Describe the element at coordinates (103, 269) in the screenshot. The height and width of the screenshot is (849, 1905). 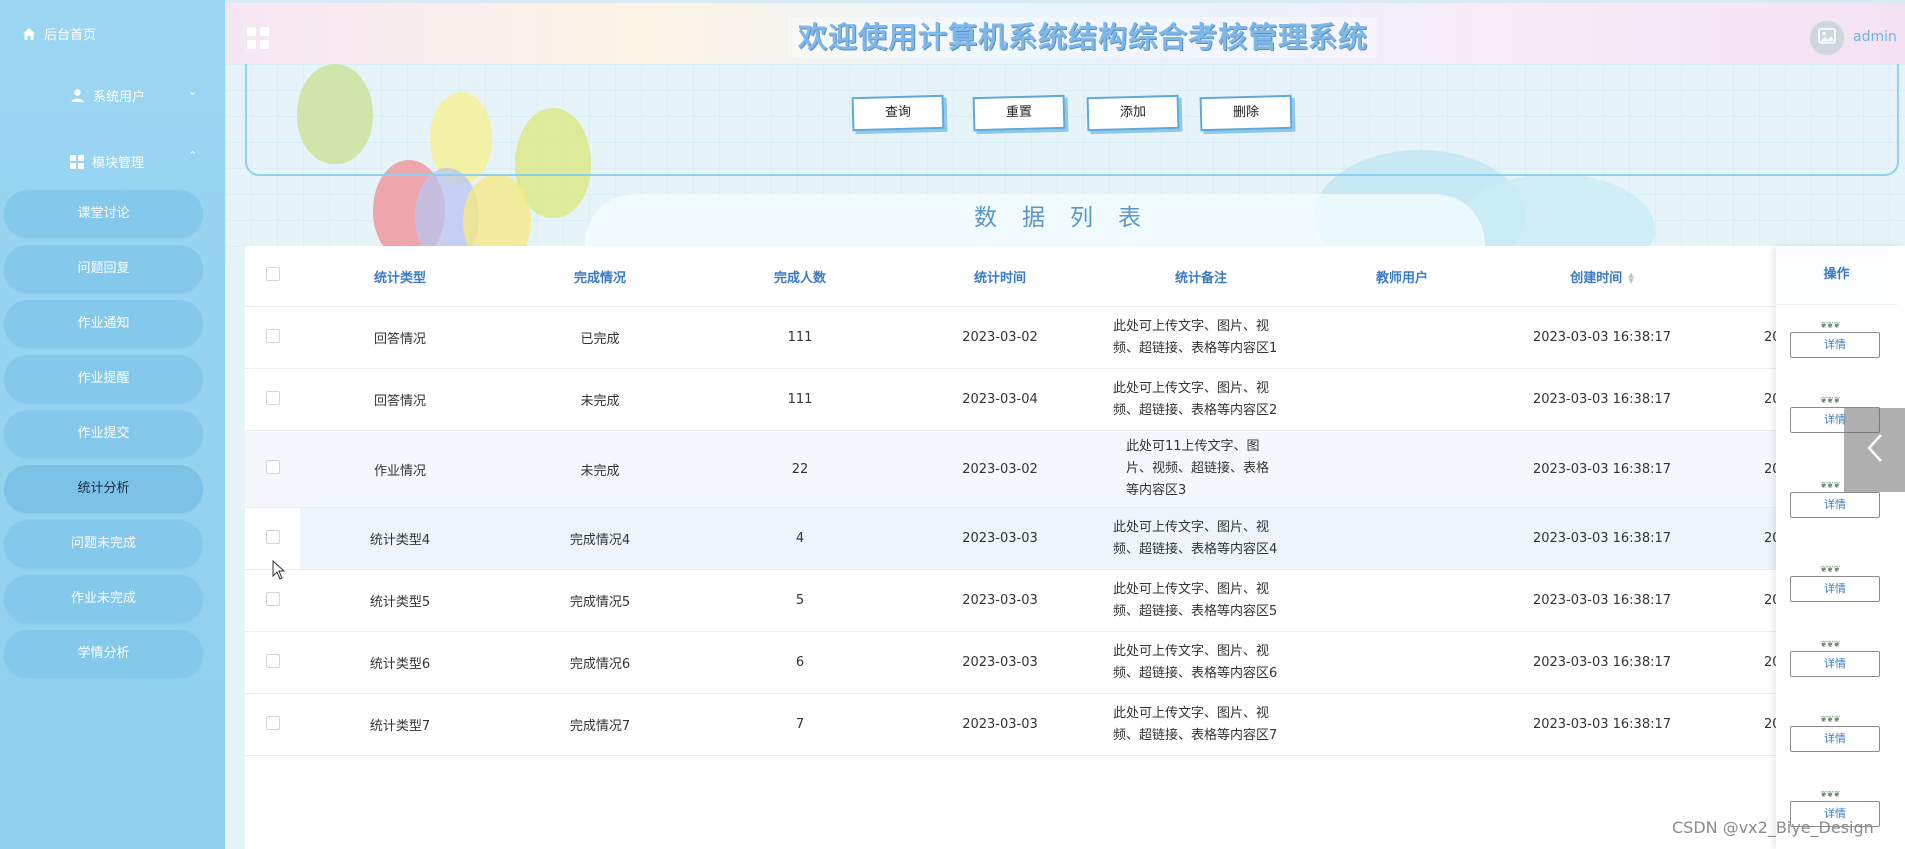
I see `sidebar-item-question-reply: 问题回复` at that location.